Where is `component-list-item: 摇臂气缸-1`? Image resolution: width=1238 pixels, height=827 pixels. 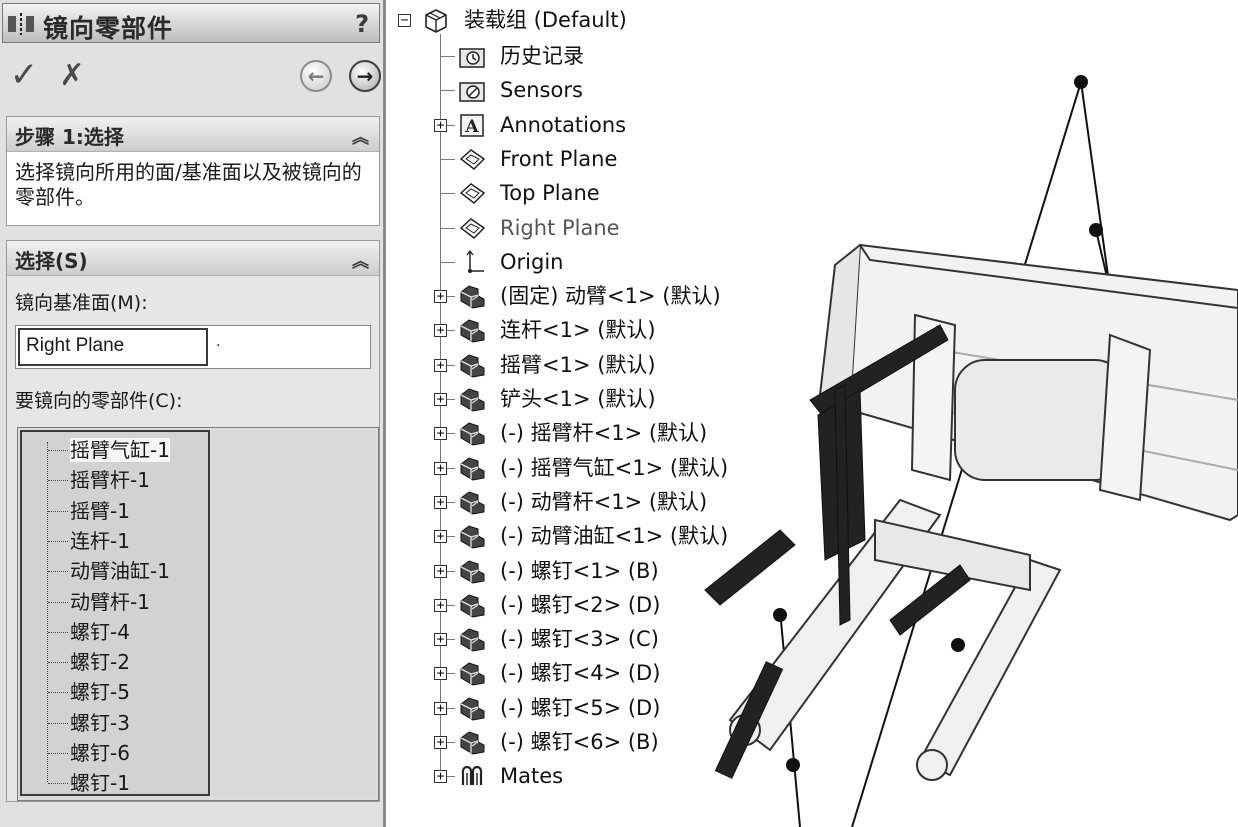
component-list-item: 摇臂气缸-1 is located at coordinates (107, 450).